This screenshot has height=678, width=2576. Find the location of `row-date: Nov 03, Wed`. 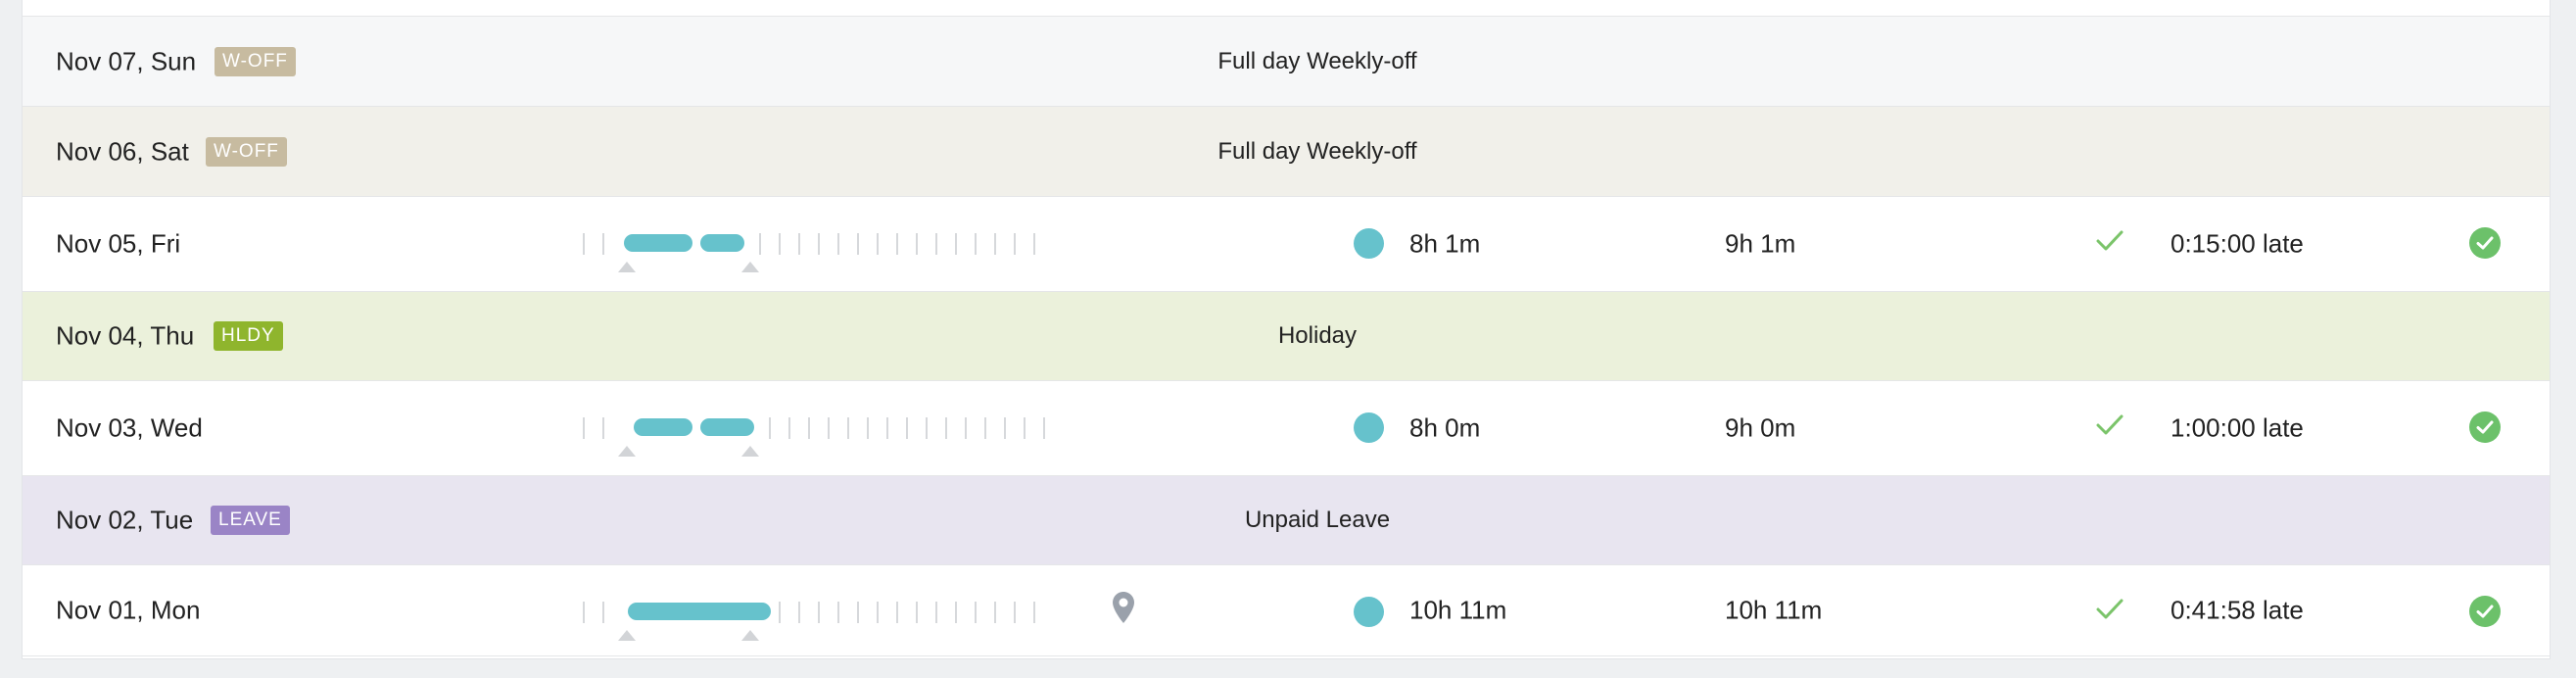

row-date: Nov 03, Wed is located at coordinates (129, 427).